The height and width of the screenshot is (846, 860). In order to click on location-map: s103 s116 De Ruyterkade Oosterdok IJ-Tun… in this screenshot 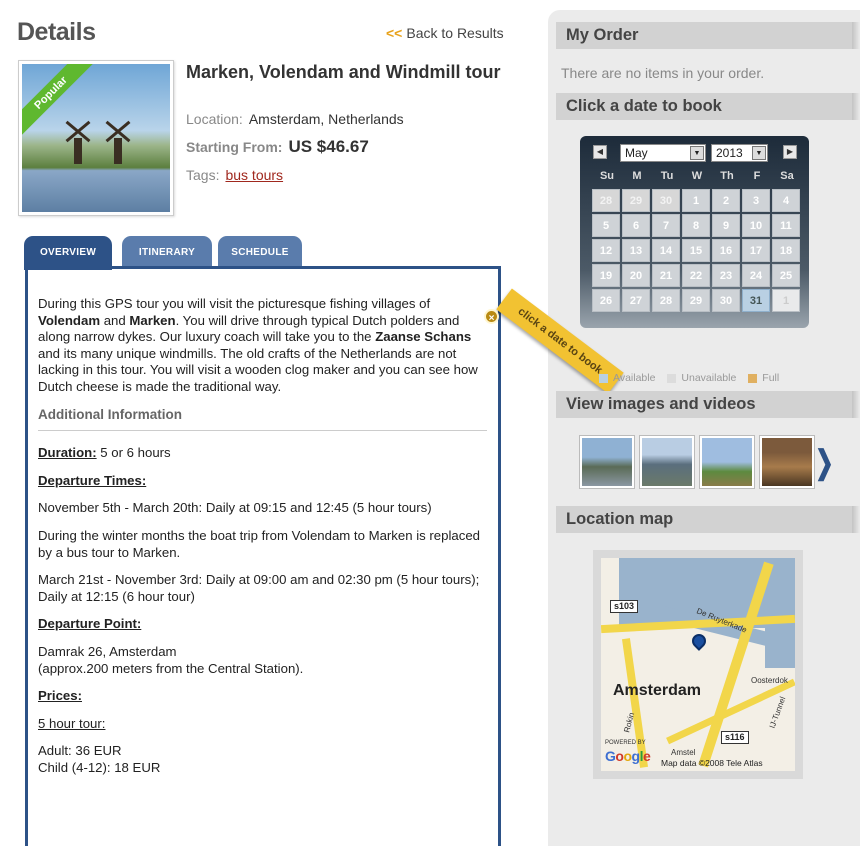, I will do `click(698, 664)`.